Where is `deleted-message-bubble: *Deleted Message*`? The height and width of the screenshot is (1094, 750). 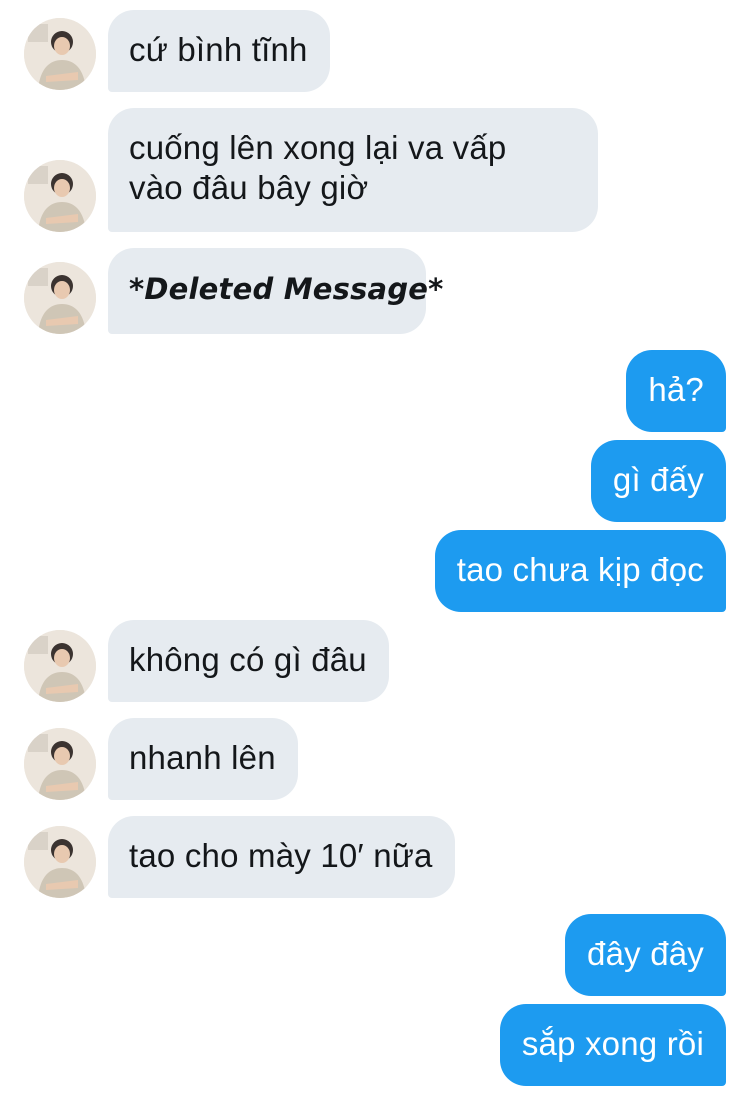
deleted-message-bubble: *Deleted Message* is located at coordinates (275, 291).